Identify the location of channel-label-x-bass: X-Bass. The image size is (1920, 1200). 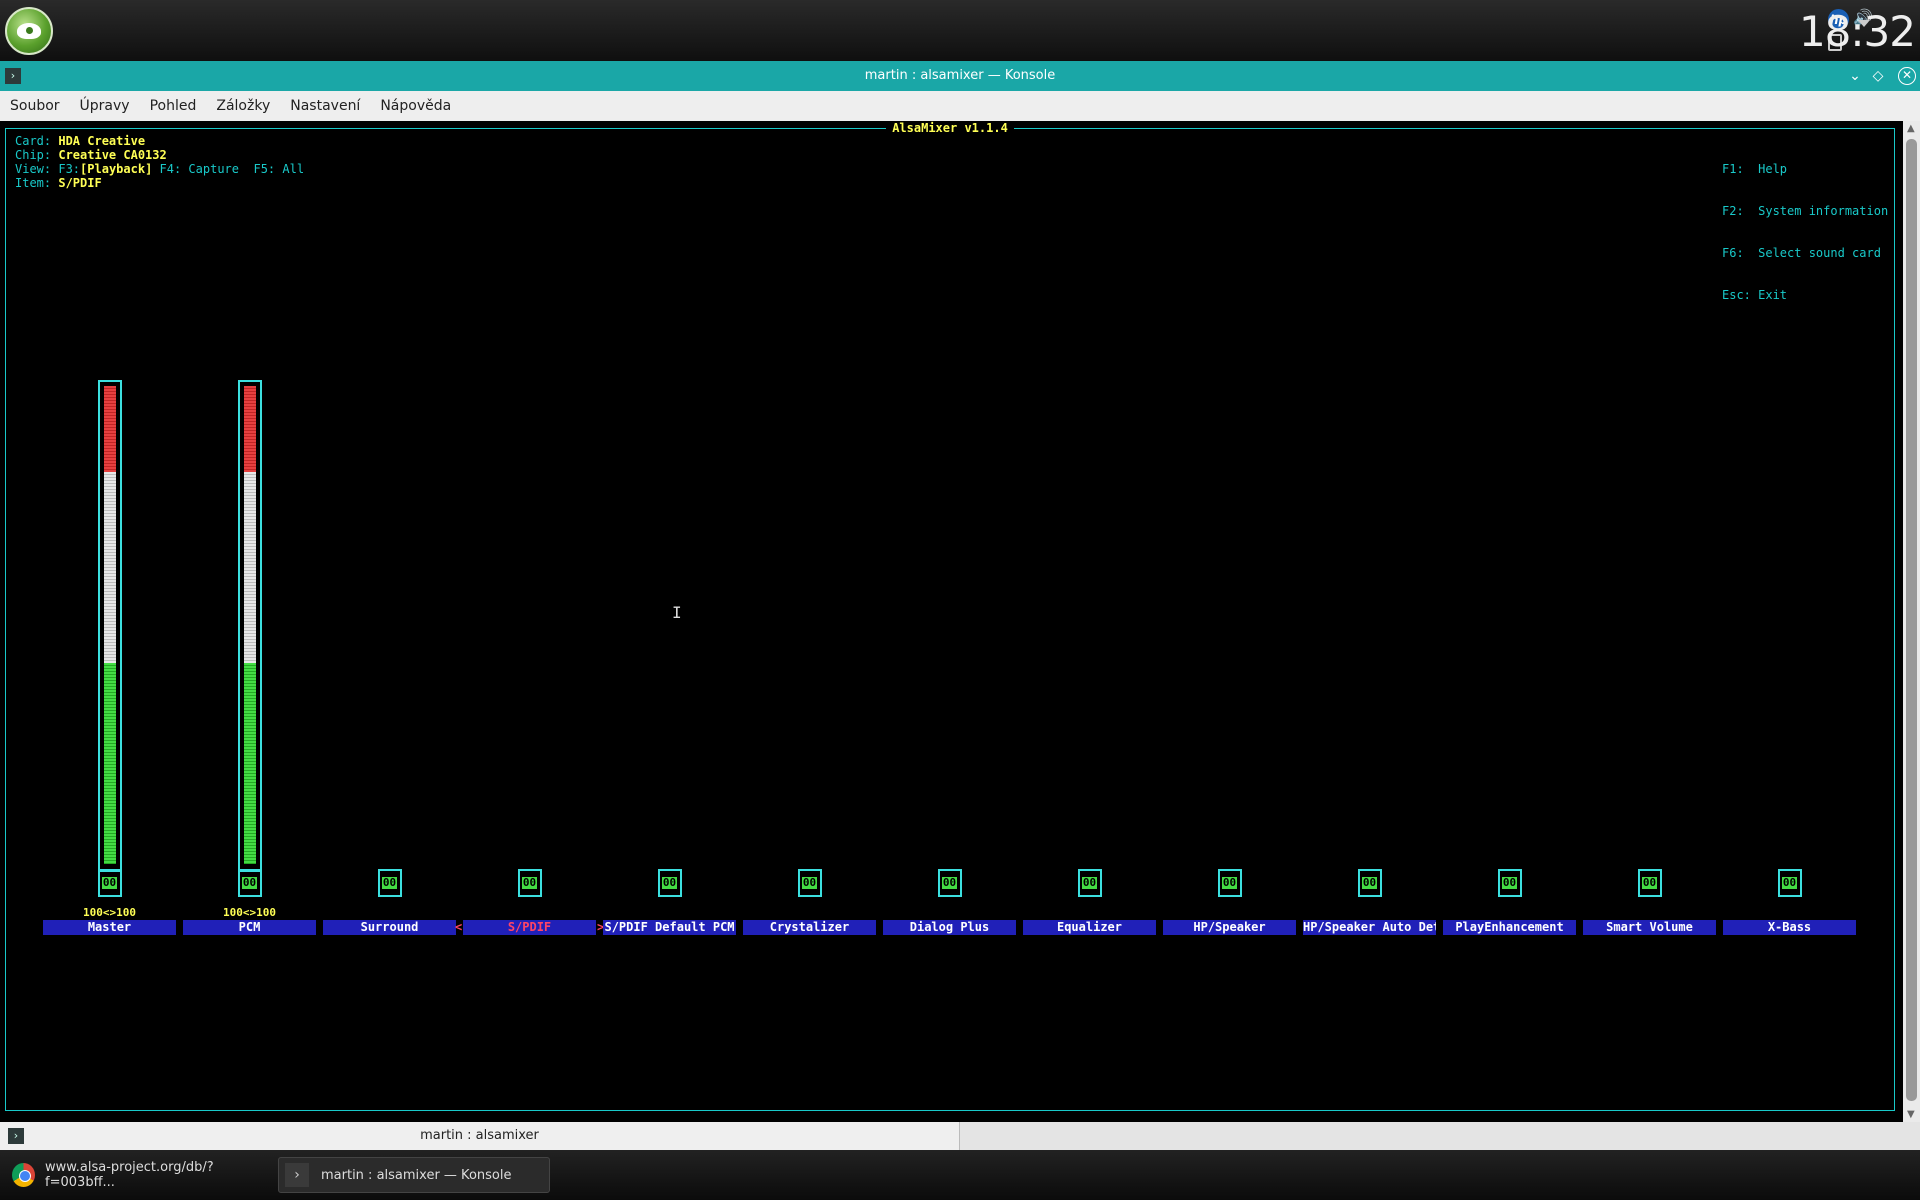
(1789, 927).